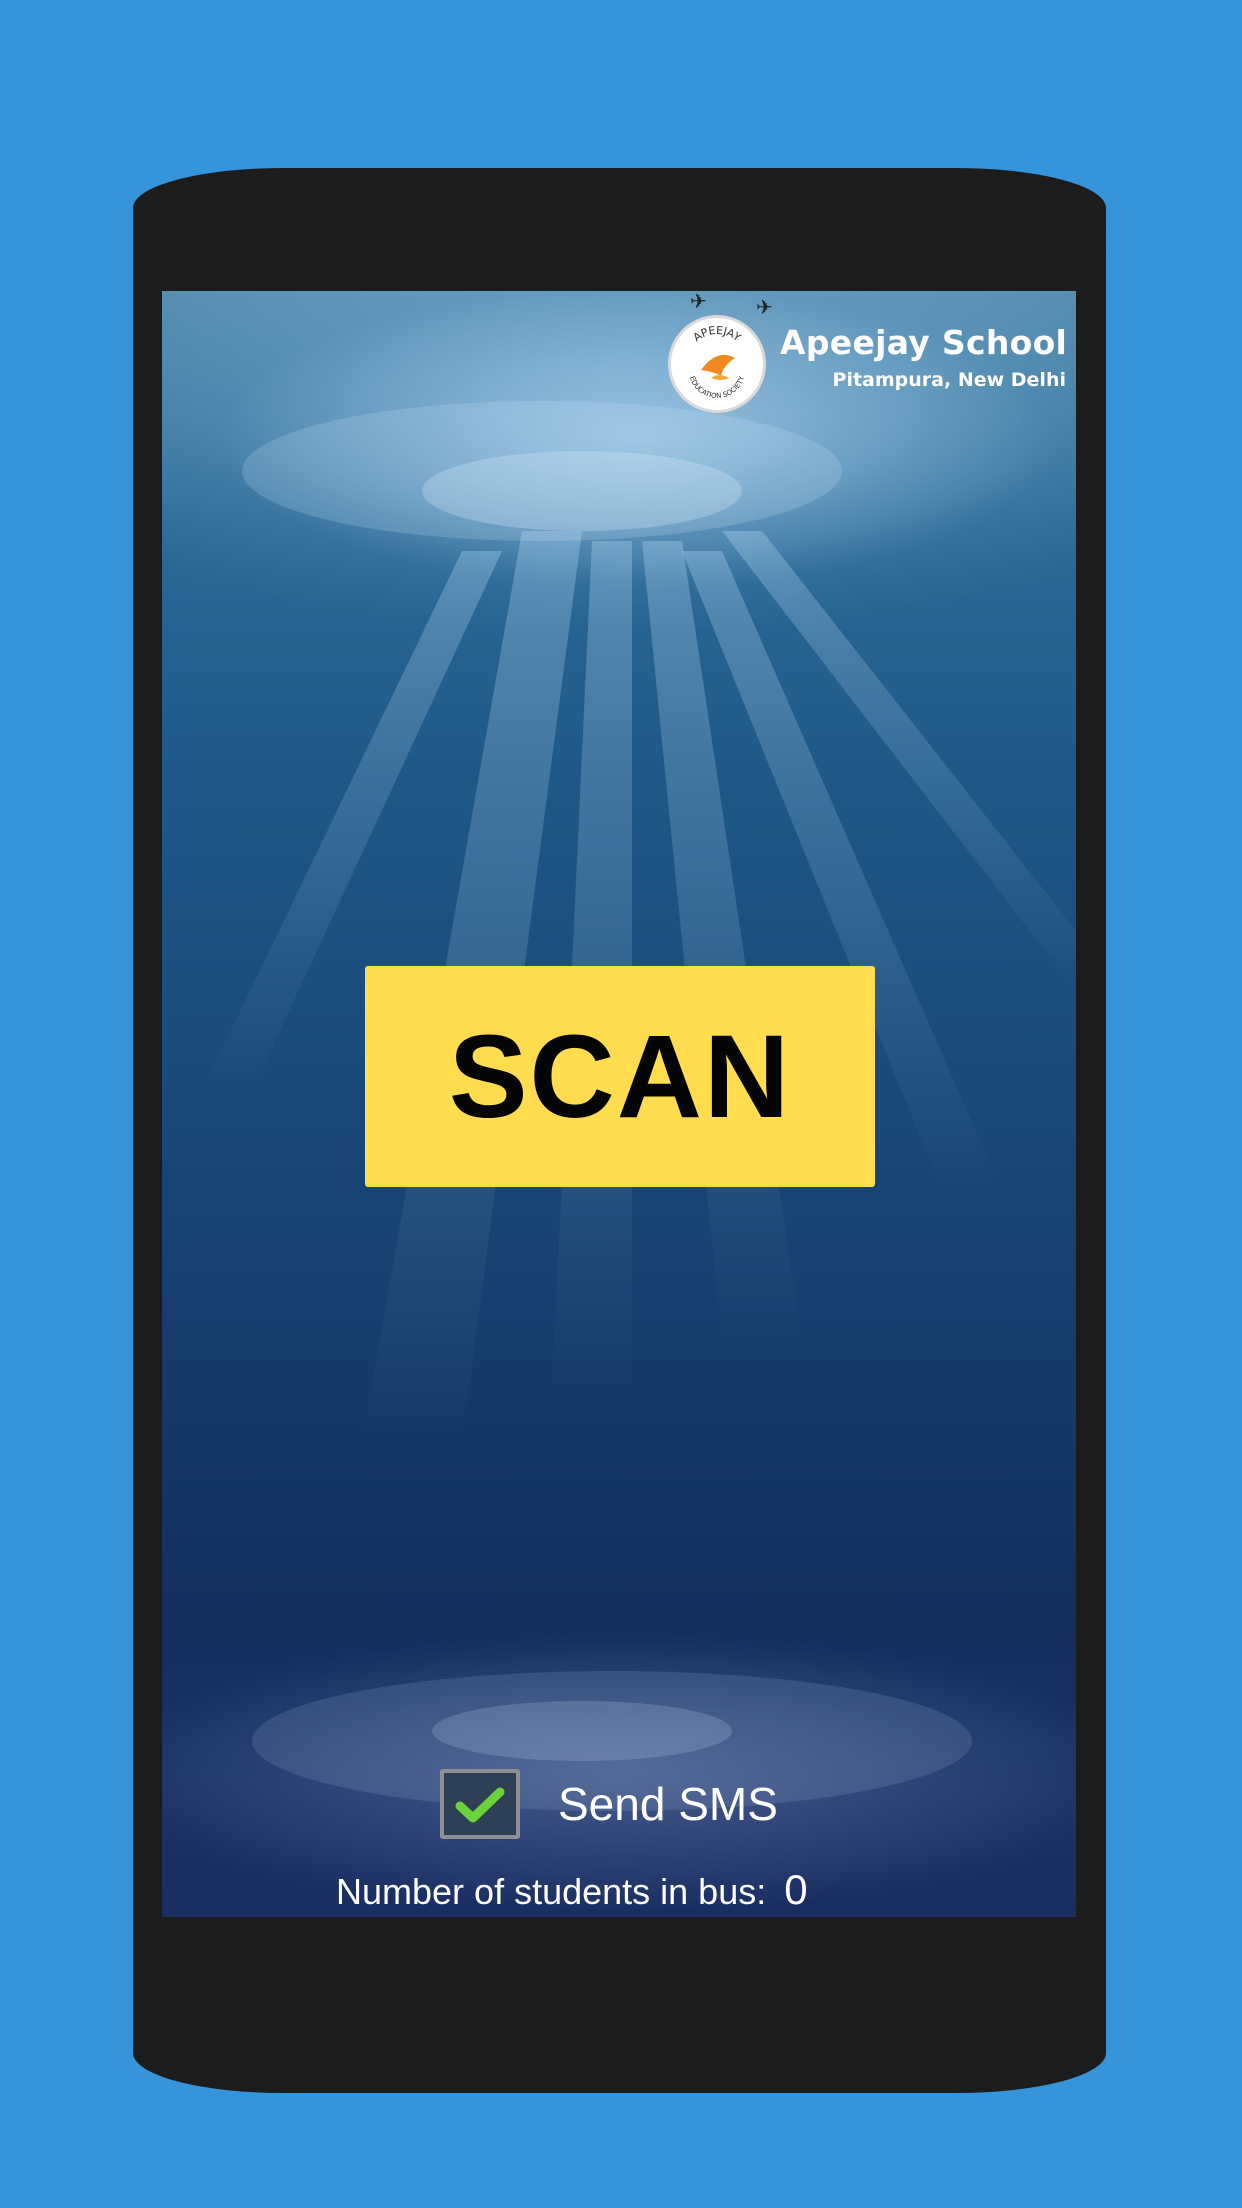  What do you see at coordinates (619, 238) in the screenshot?
I see `phone-frame-top` at bounding box center [619, 238].